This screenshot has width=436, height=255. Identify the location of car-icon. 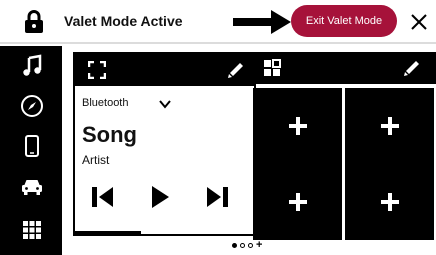
(32, 186).